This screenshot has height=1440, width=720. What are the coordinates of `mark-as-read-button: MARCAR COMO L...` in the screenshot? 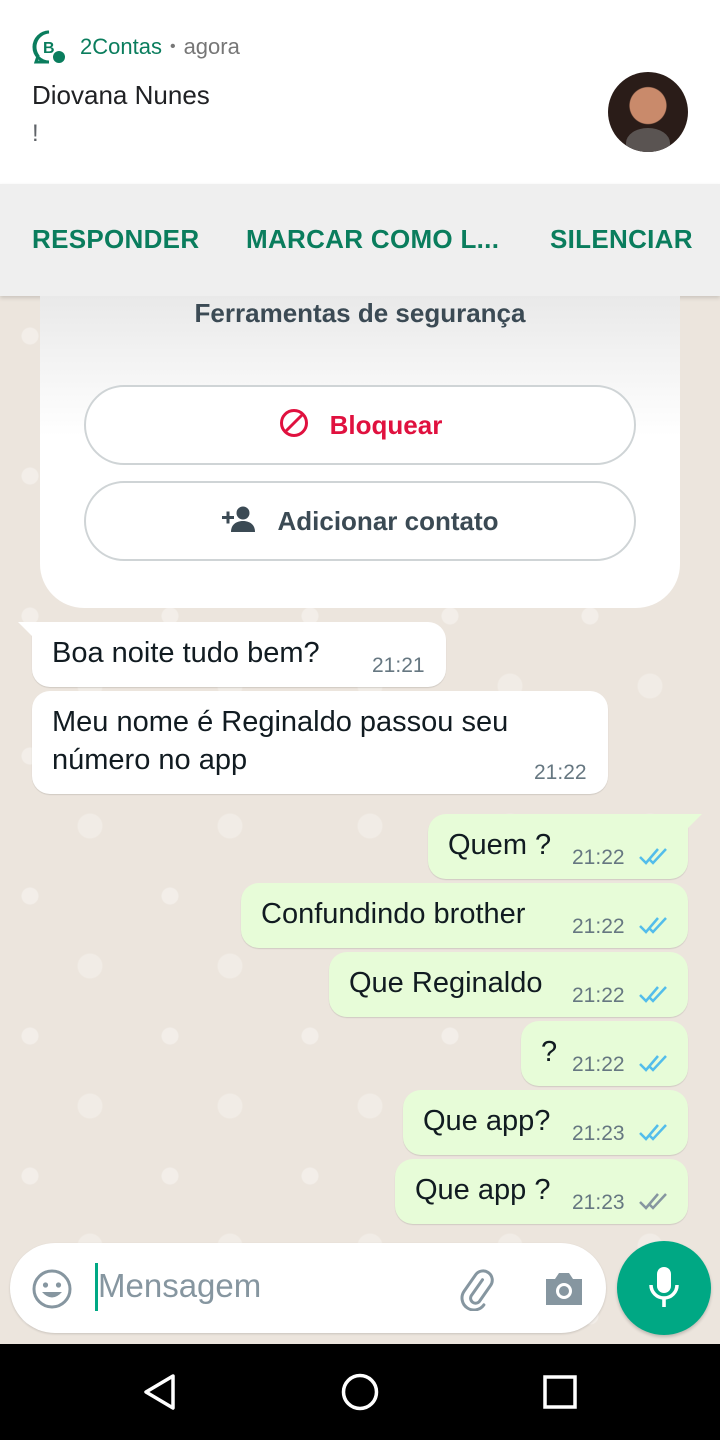 It's located at (372, 239).